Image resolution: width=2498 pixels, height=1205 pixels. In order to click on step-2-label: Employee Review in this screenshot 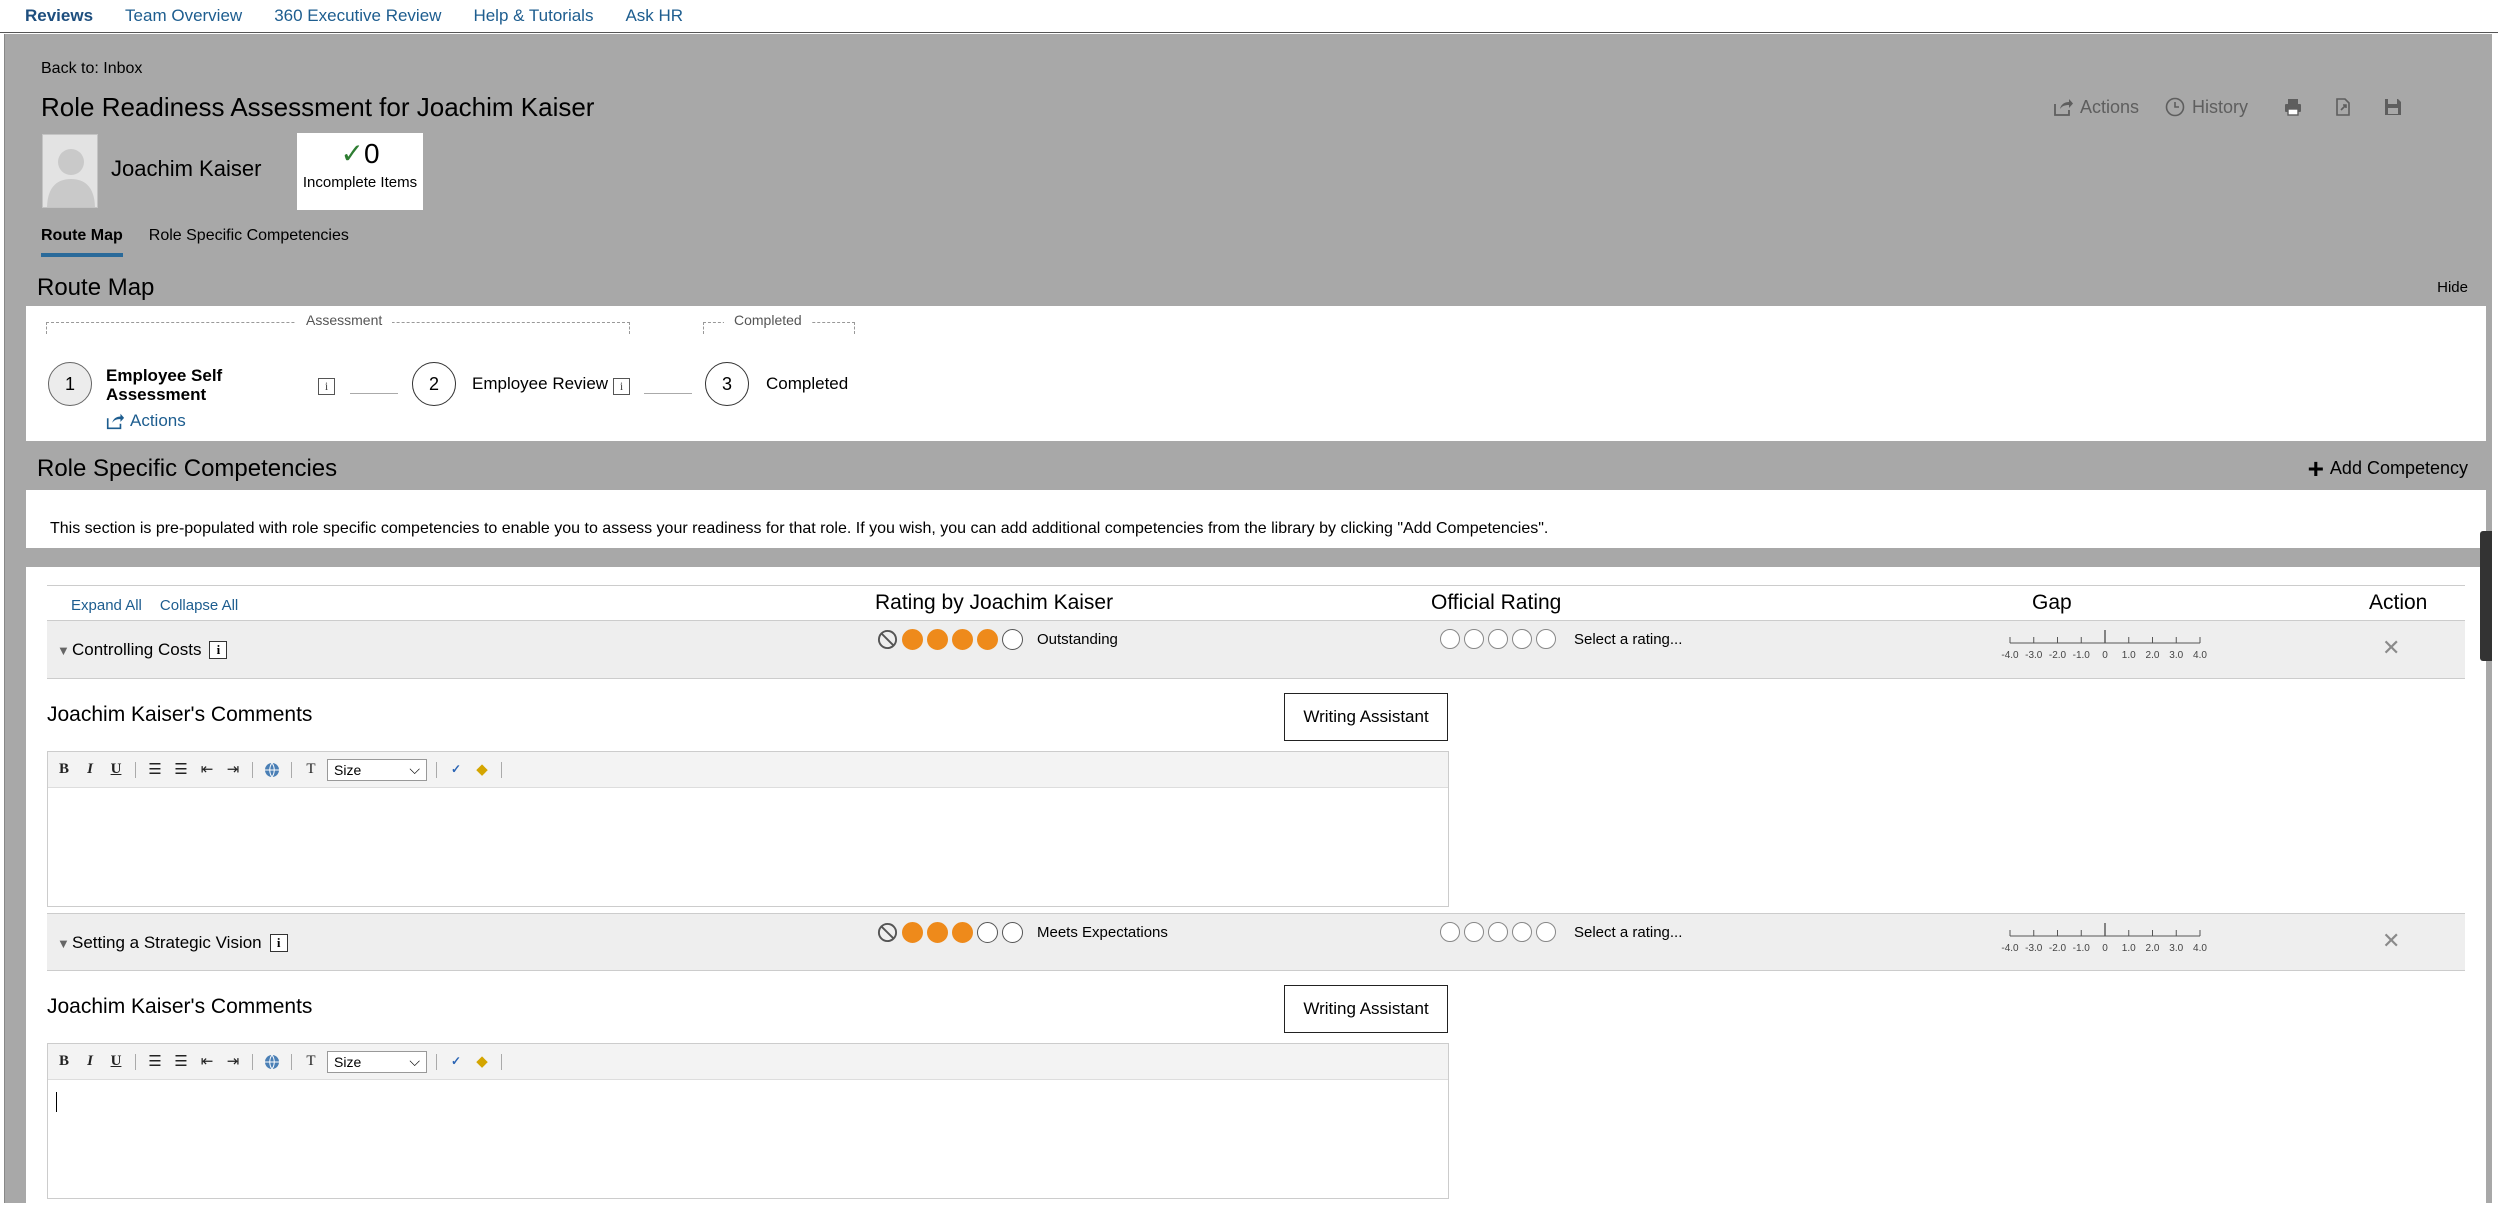, I will do `click(540, 383)`.